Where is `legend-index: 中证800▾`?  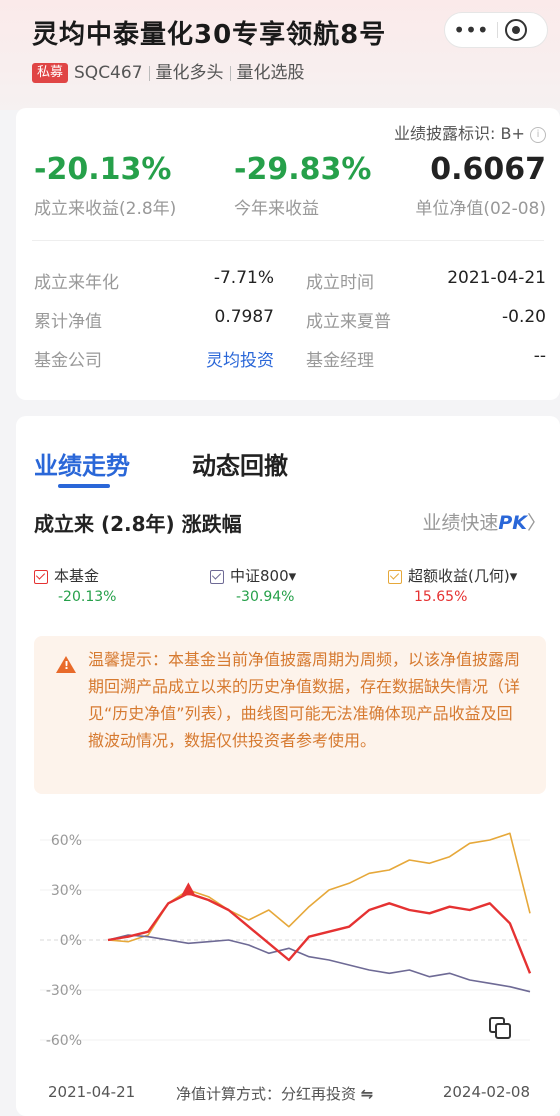
legend-index: 中证800▾ is located at coordinates (253, 575).